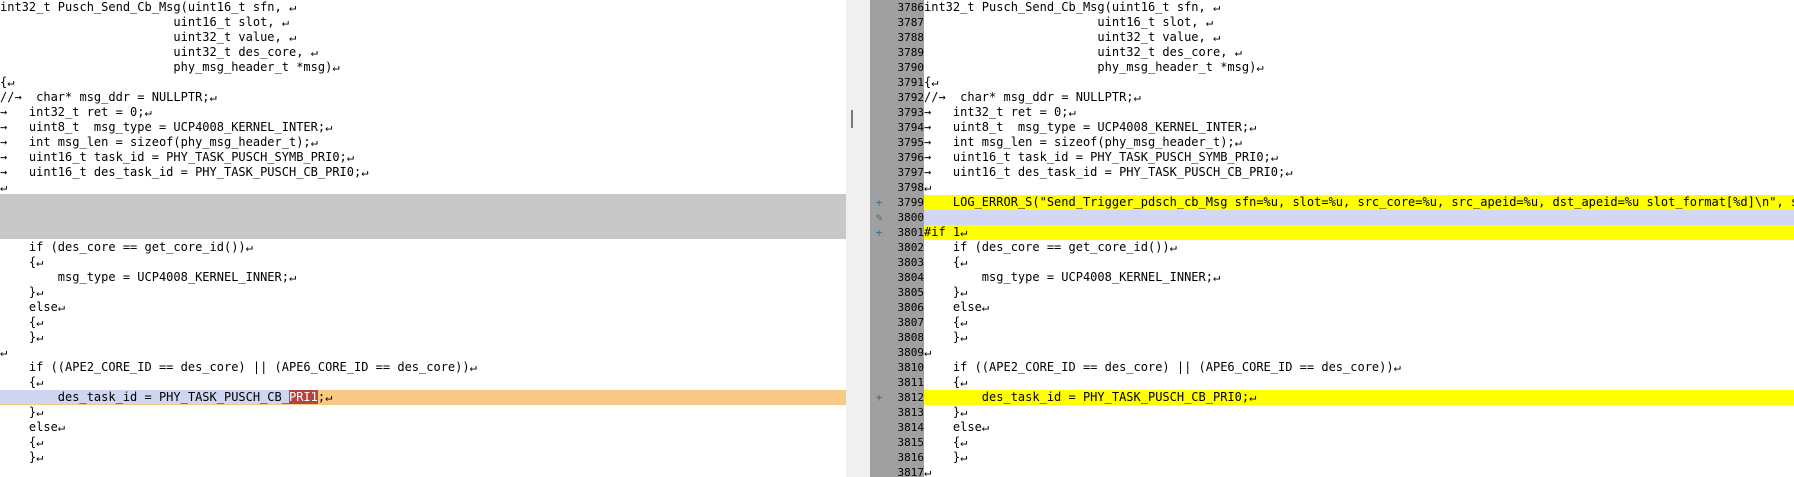 Image resolution: width=1794 pixels, height=477 pixels. I want to click on line-number: 3811, so click(897, 382).